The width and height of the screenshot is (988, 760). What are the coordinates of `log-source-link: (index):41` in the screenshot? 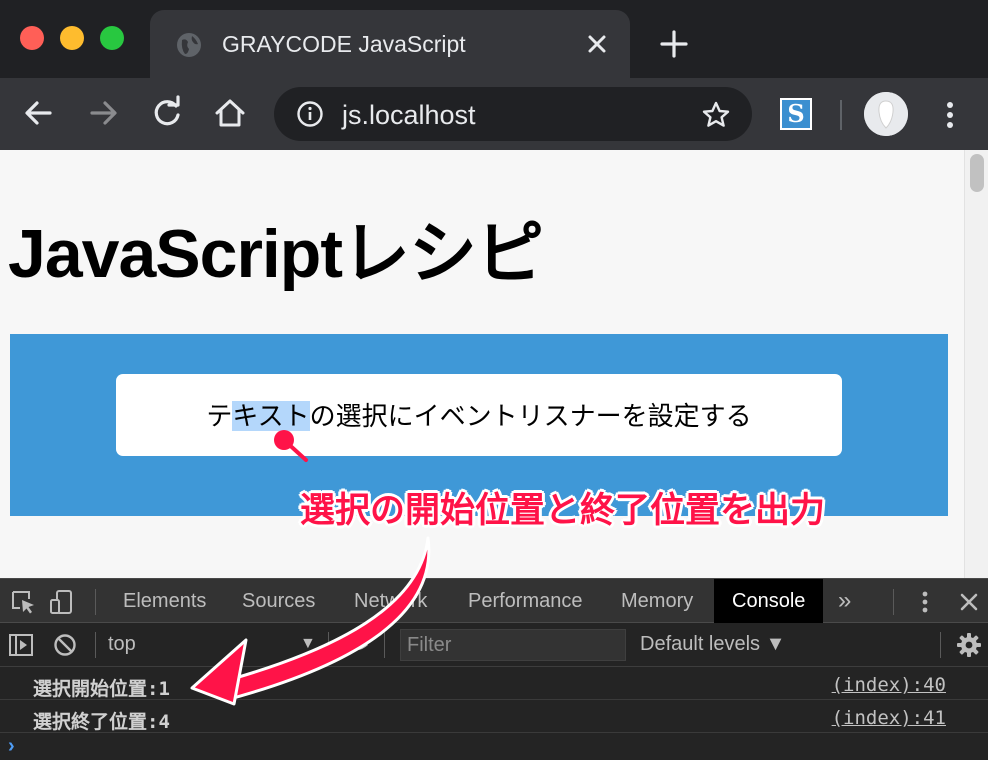 It's located at (889, 718).